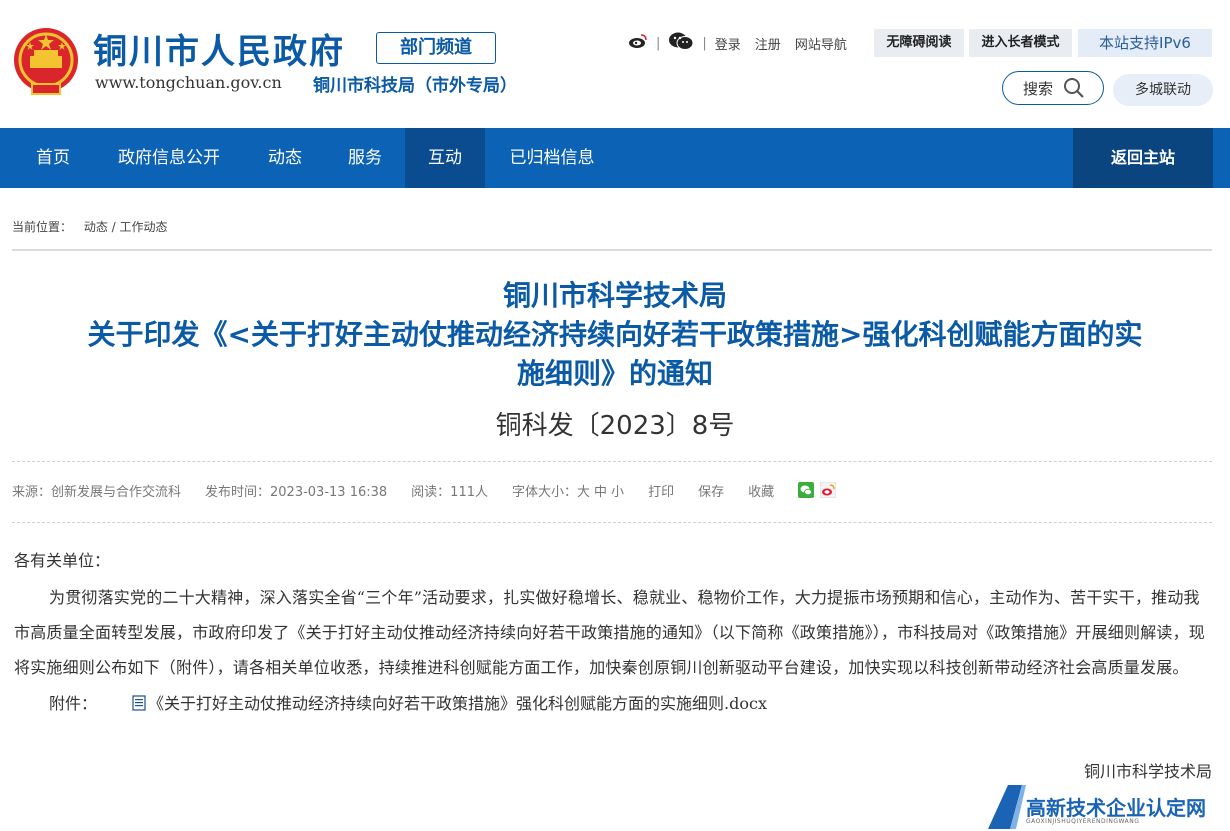 The width and height of the screenshot is (1230, 831). I want to click on nav-item-home: 首页, so click(53, 158).